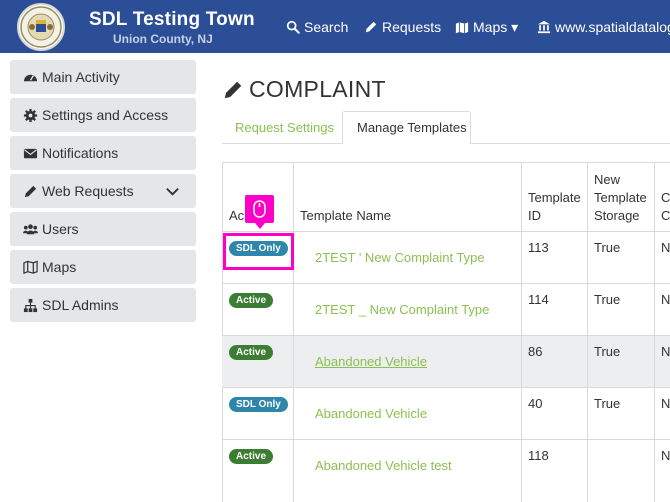 The width and height of the screenshot is (670, 502). I want to click on users-icon, so click(30, 228).